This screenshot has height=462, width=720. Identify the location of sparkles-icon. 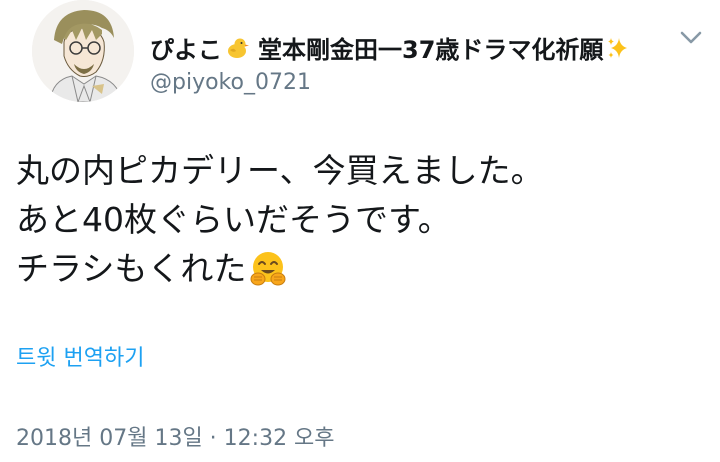
(618, 48).